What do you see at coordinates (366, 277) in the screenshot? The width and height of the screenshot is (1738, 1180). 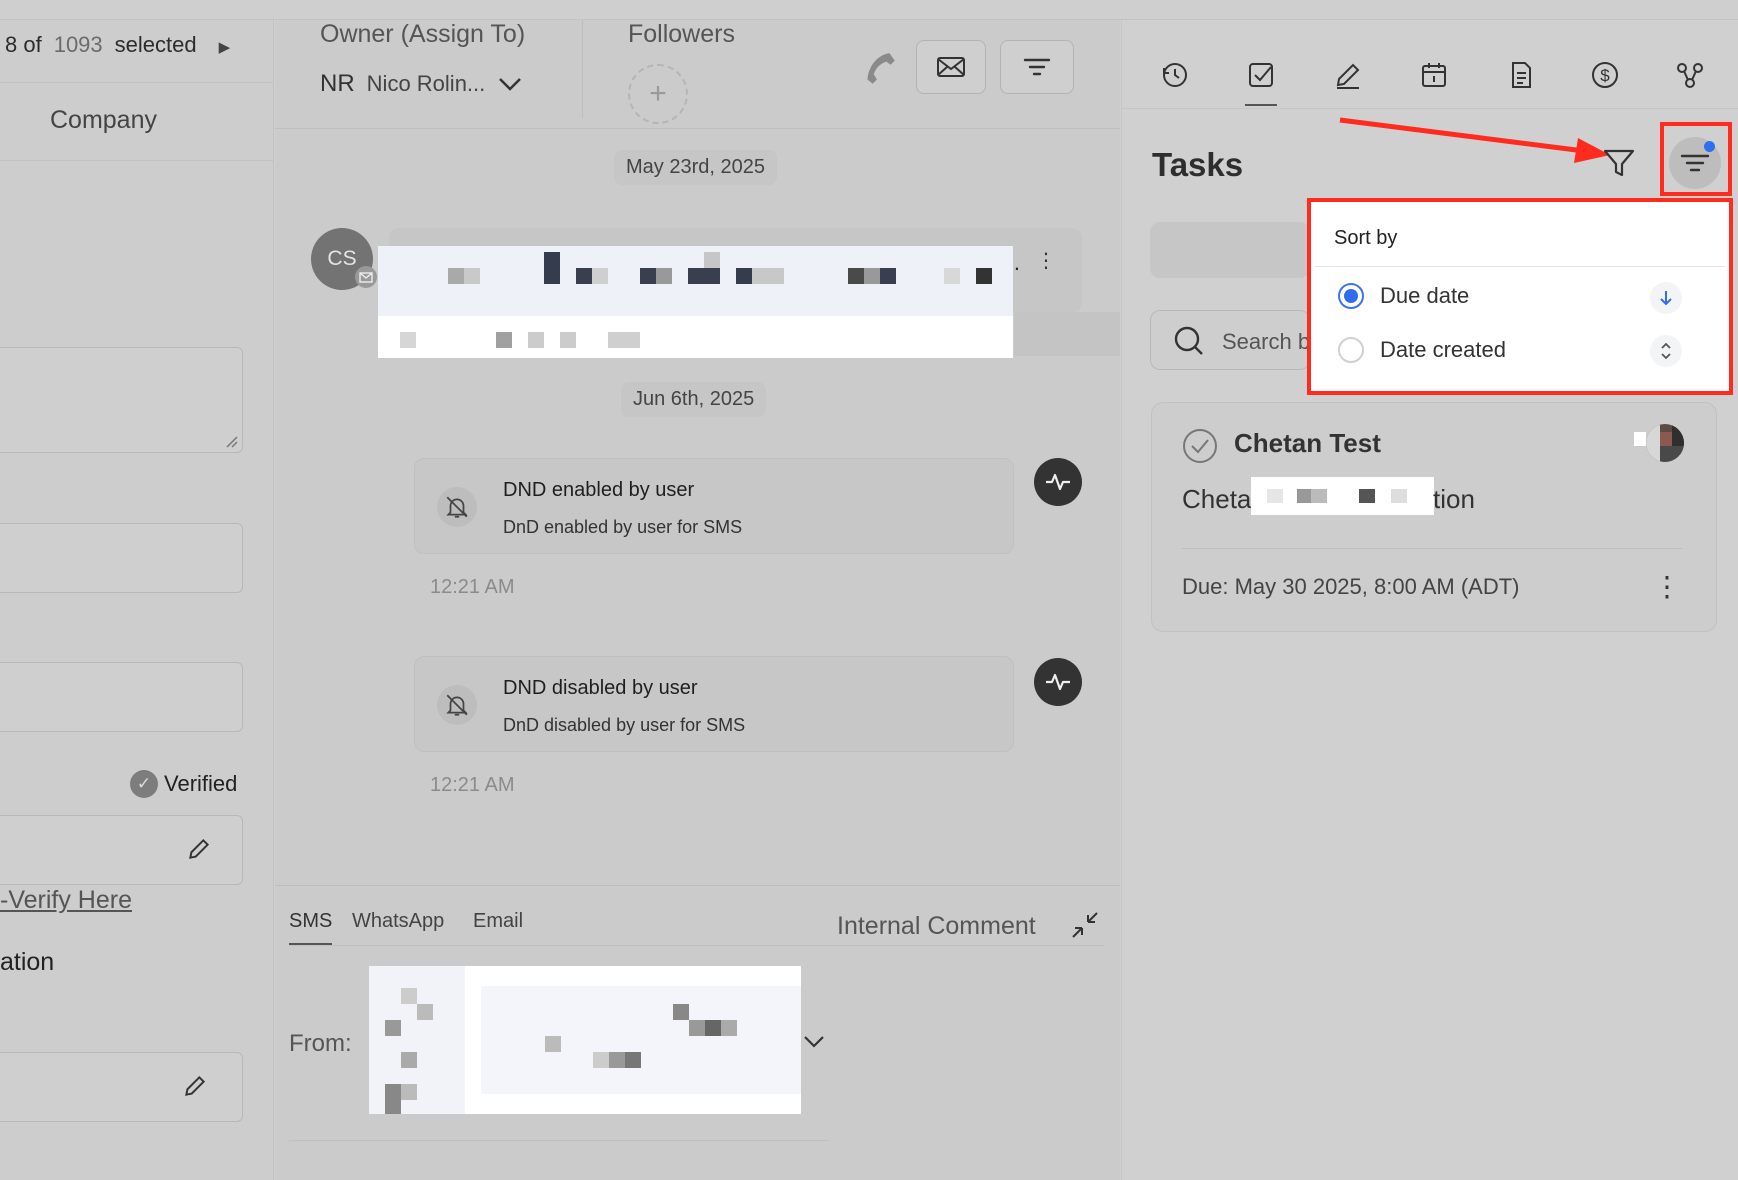 I see `mail-badge-icon` at bounding box center [366, 277].